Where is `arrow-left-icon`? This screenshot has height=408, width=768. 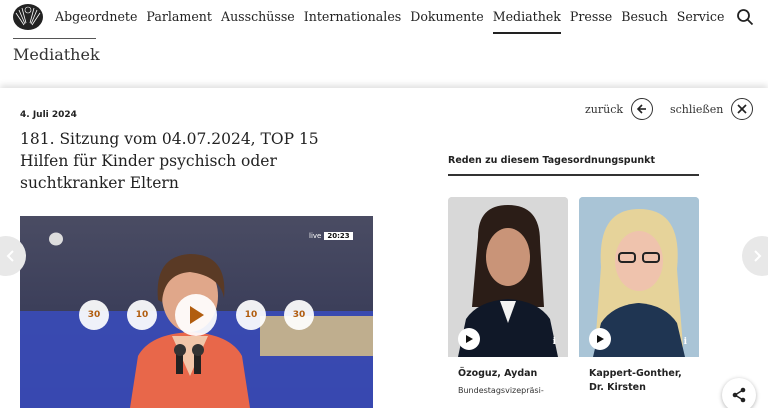 arrow-left-icon is located at coordinates (642, 109).